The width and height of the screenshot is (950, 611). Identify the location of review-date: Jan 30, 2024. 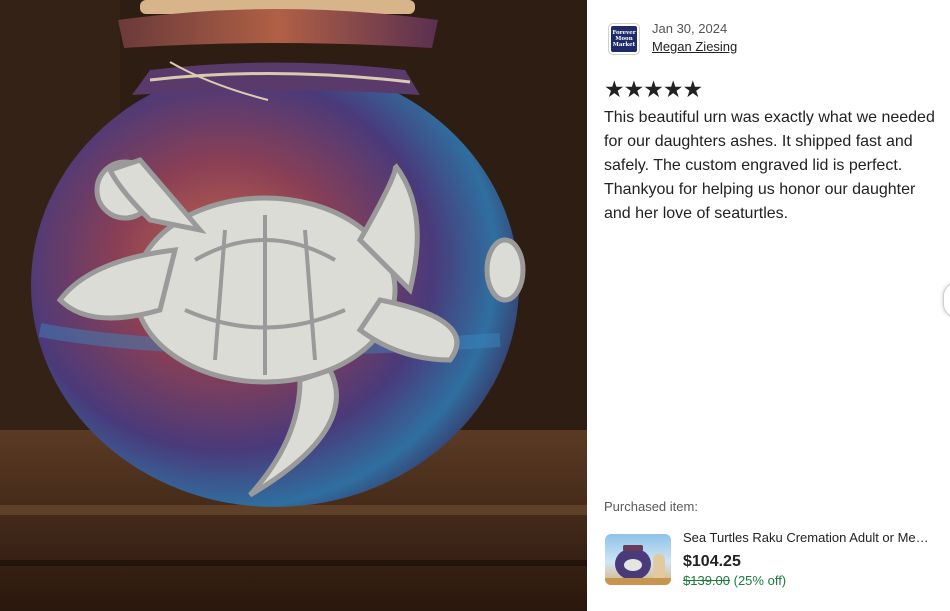
(690, 28).